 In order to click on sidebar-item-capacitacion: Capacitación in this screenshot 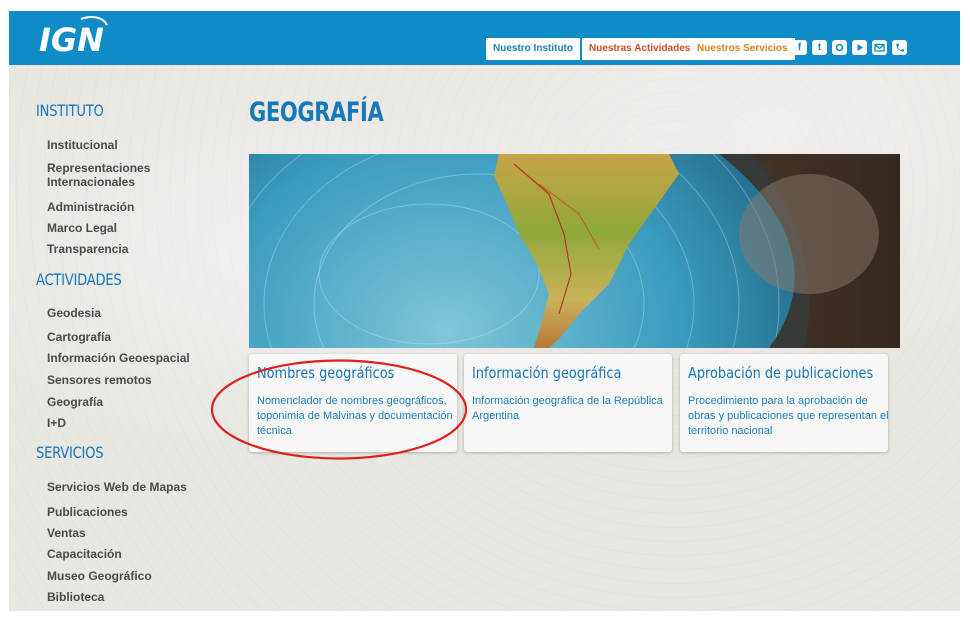, I will do `click(84, 554)`.